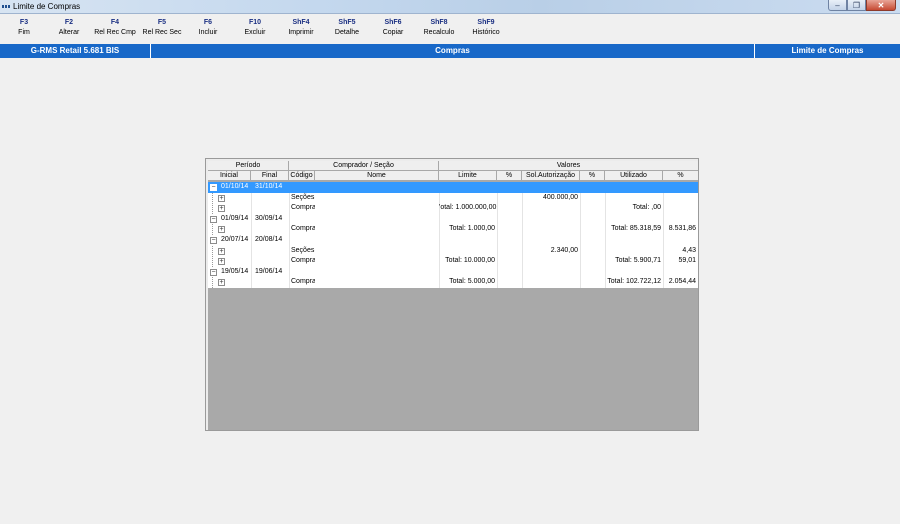 Image resolution: width=900 pixels, height=524 pixels. I want to click on incluir-button: F6 Incluir, so click(208, 27).